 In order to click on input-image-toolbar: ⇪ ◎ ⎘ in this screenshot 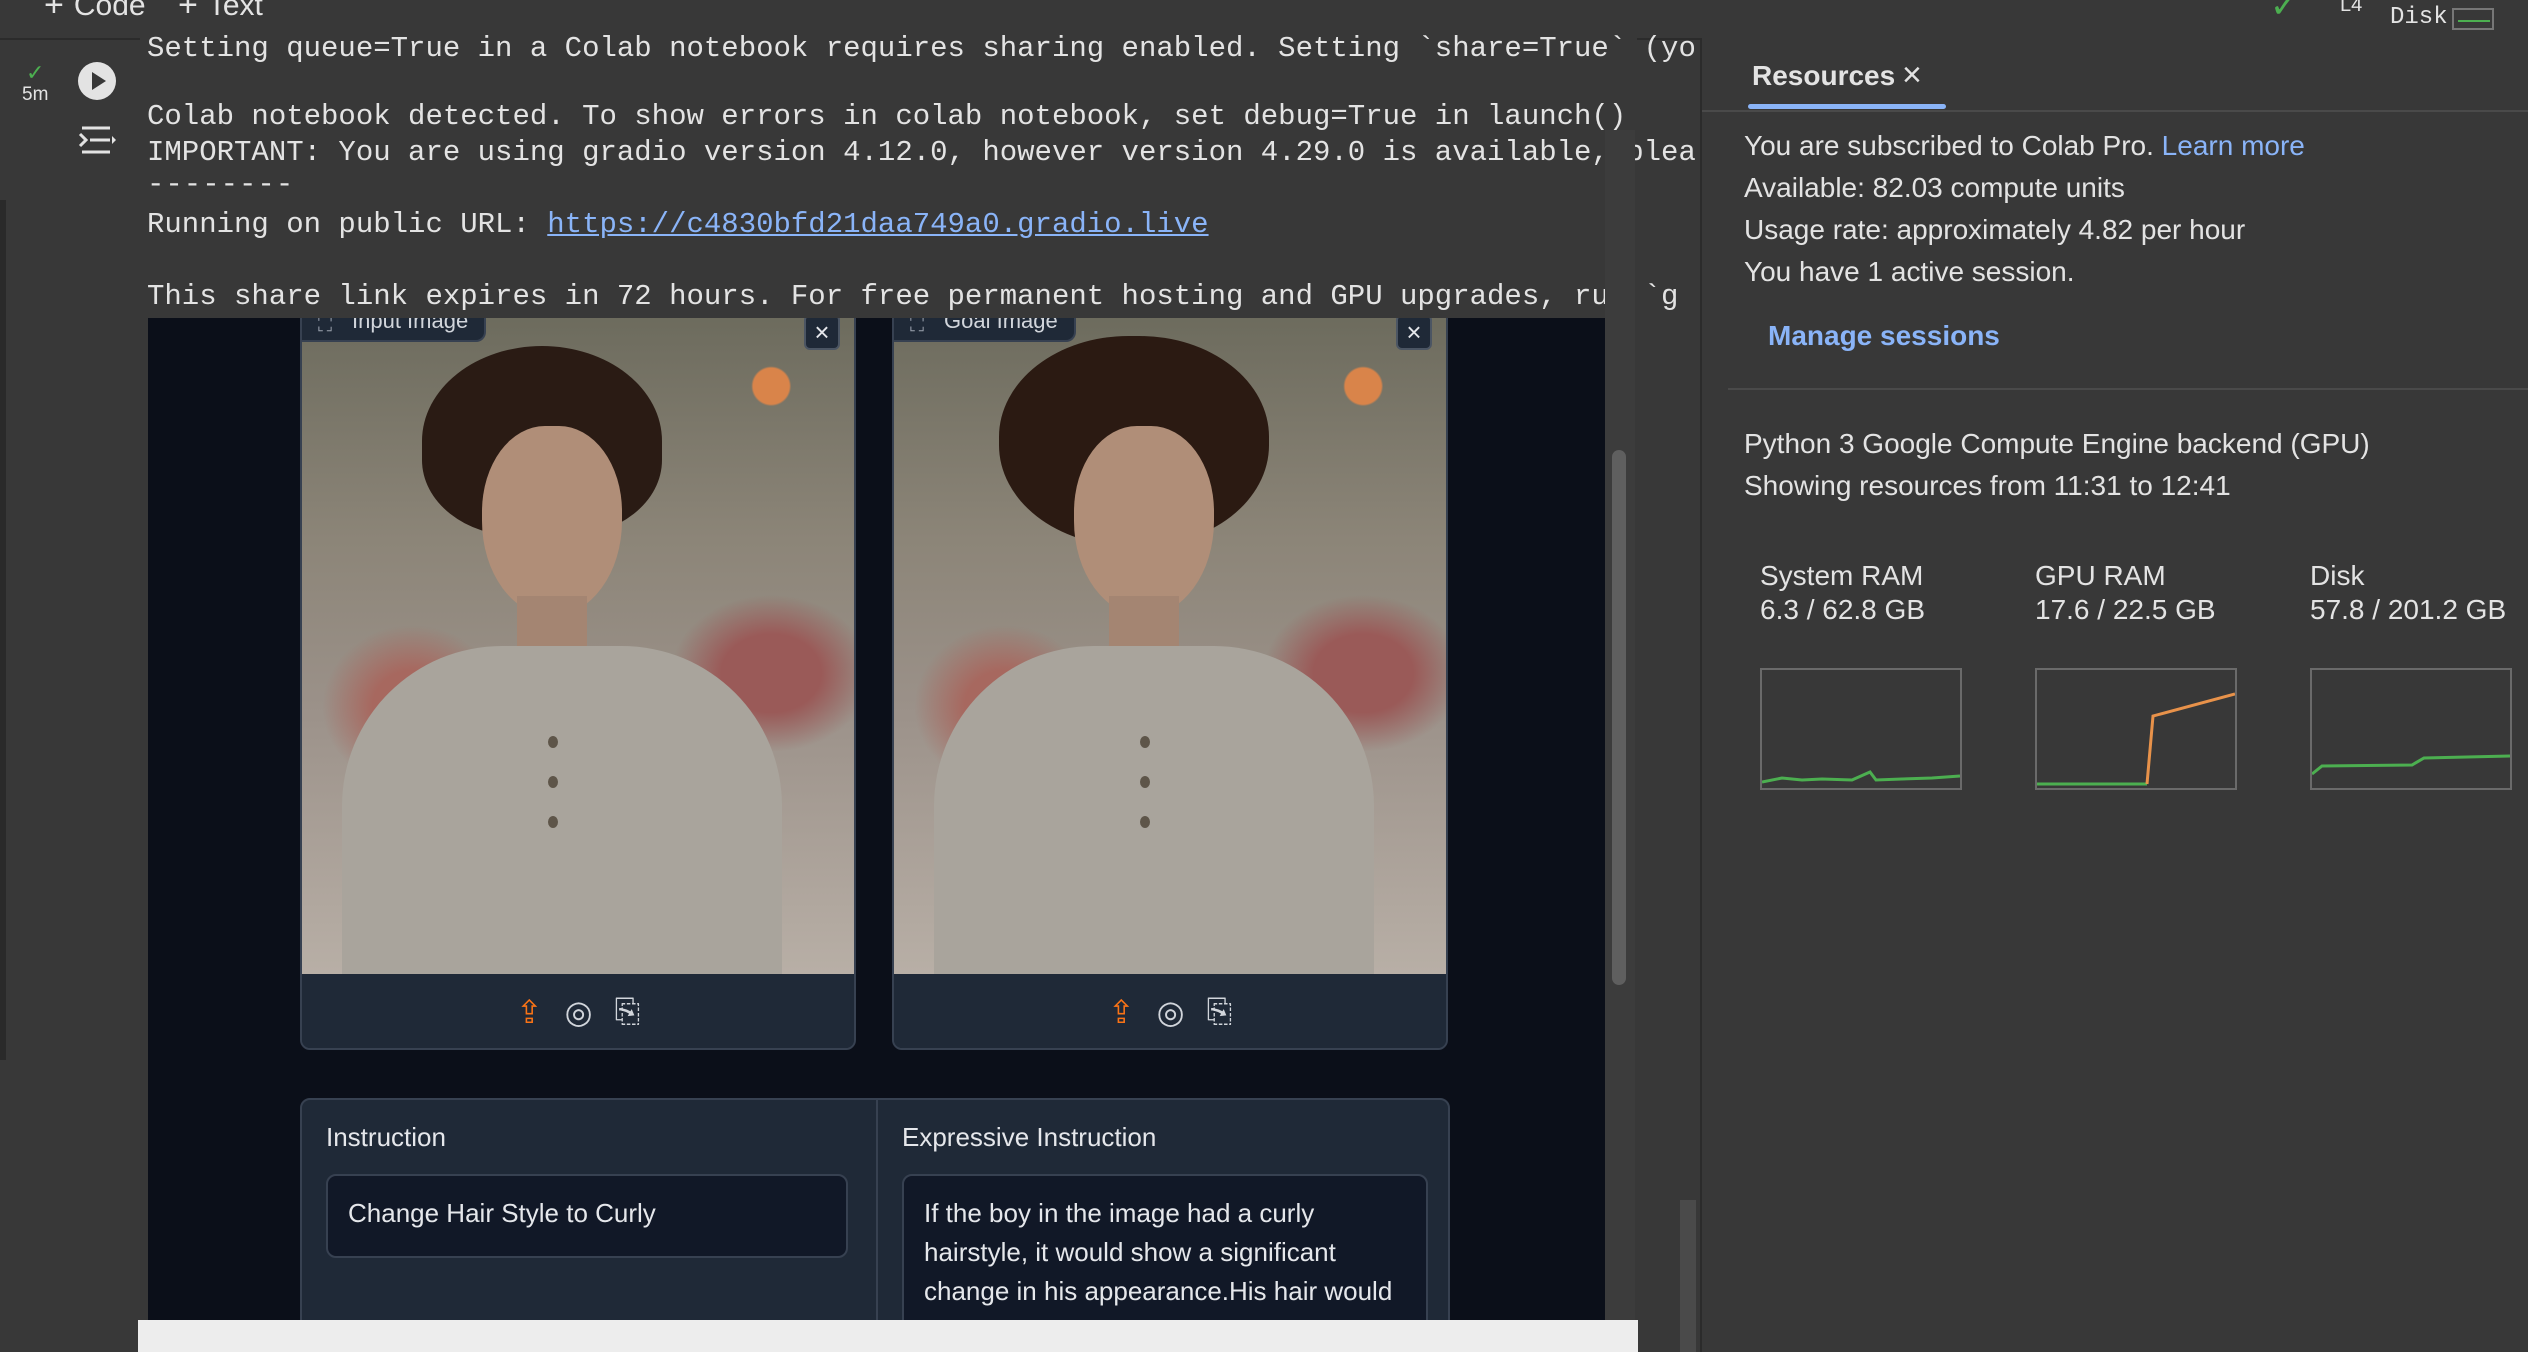, I will do `click(578, 1011)`.